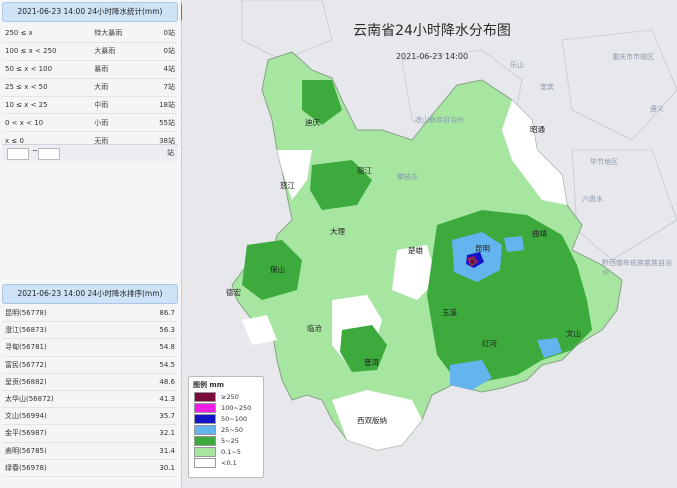 This screenshot has height=488, width=677. What do you see at coordinates (633, 57) in the screenshot?
I see `neighbor-label: 重庆市市辖区` at bounding box center [633, 57].